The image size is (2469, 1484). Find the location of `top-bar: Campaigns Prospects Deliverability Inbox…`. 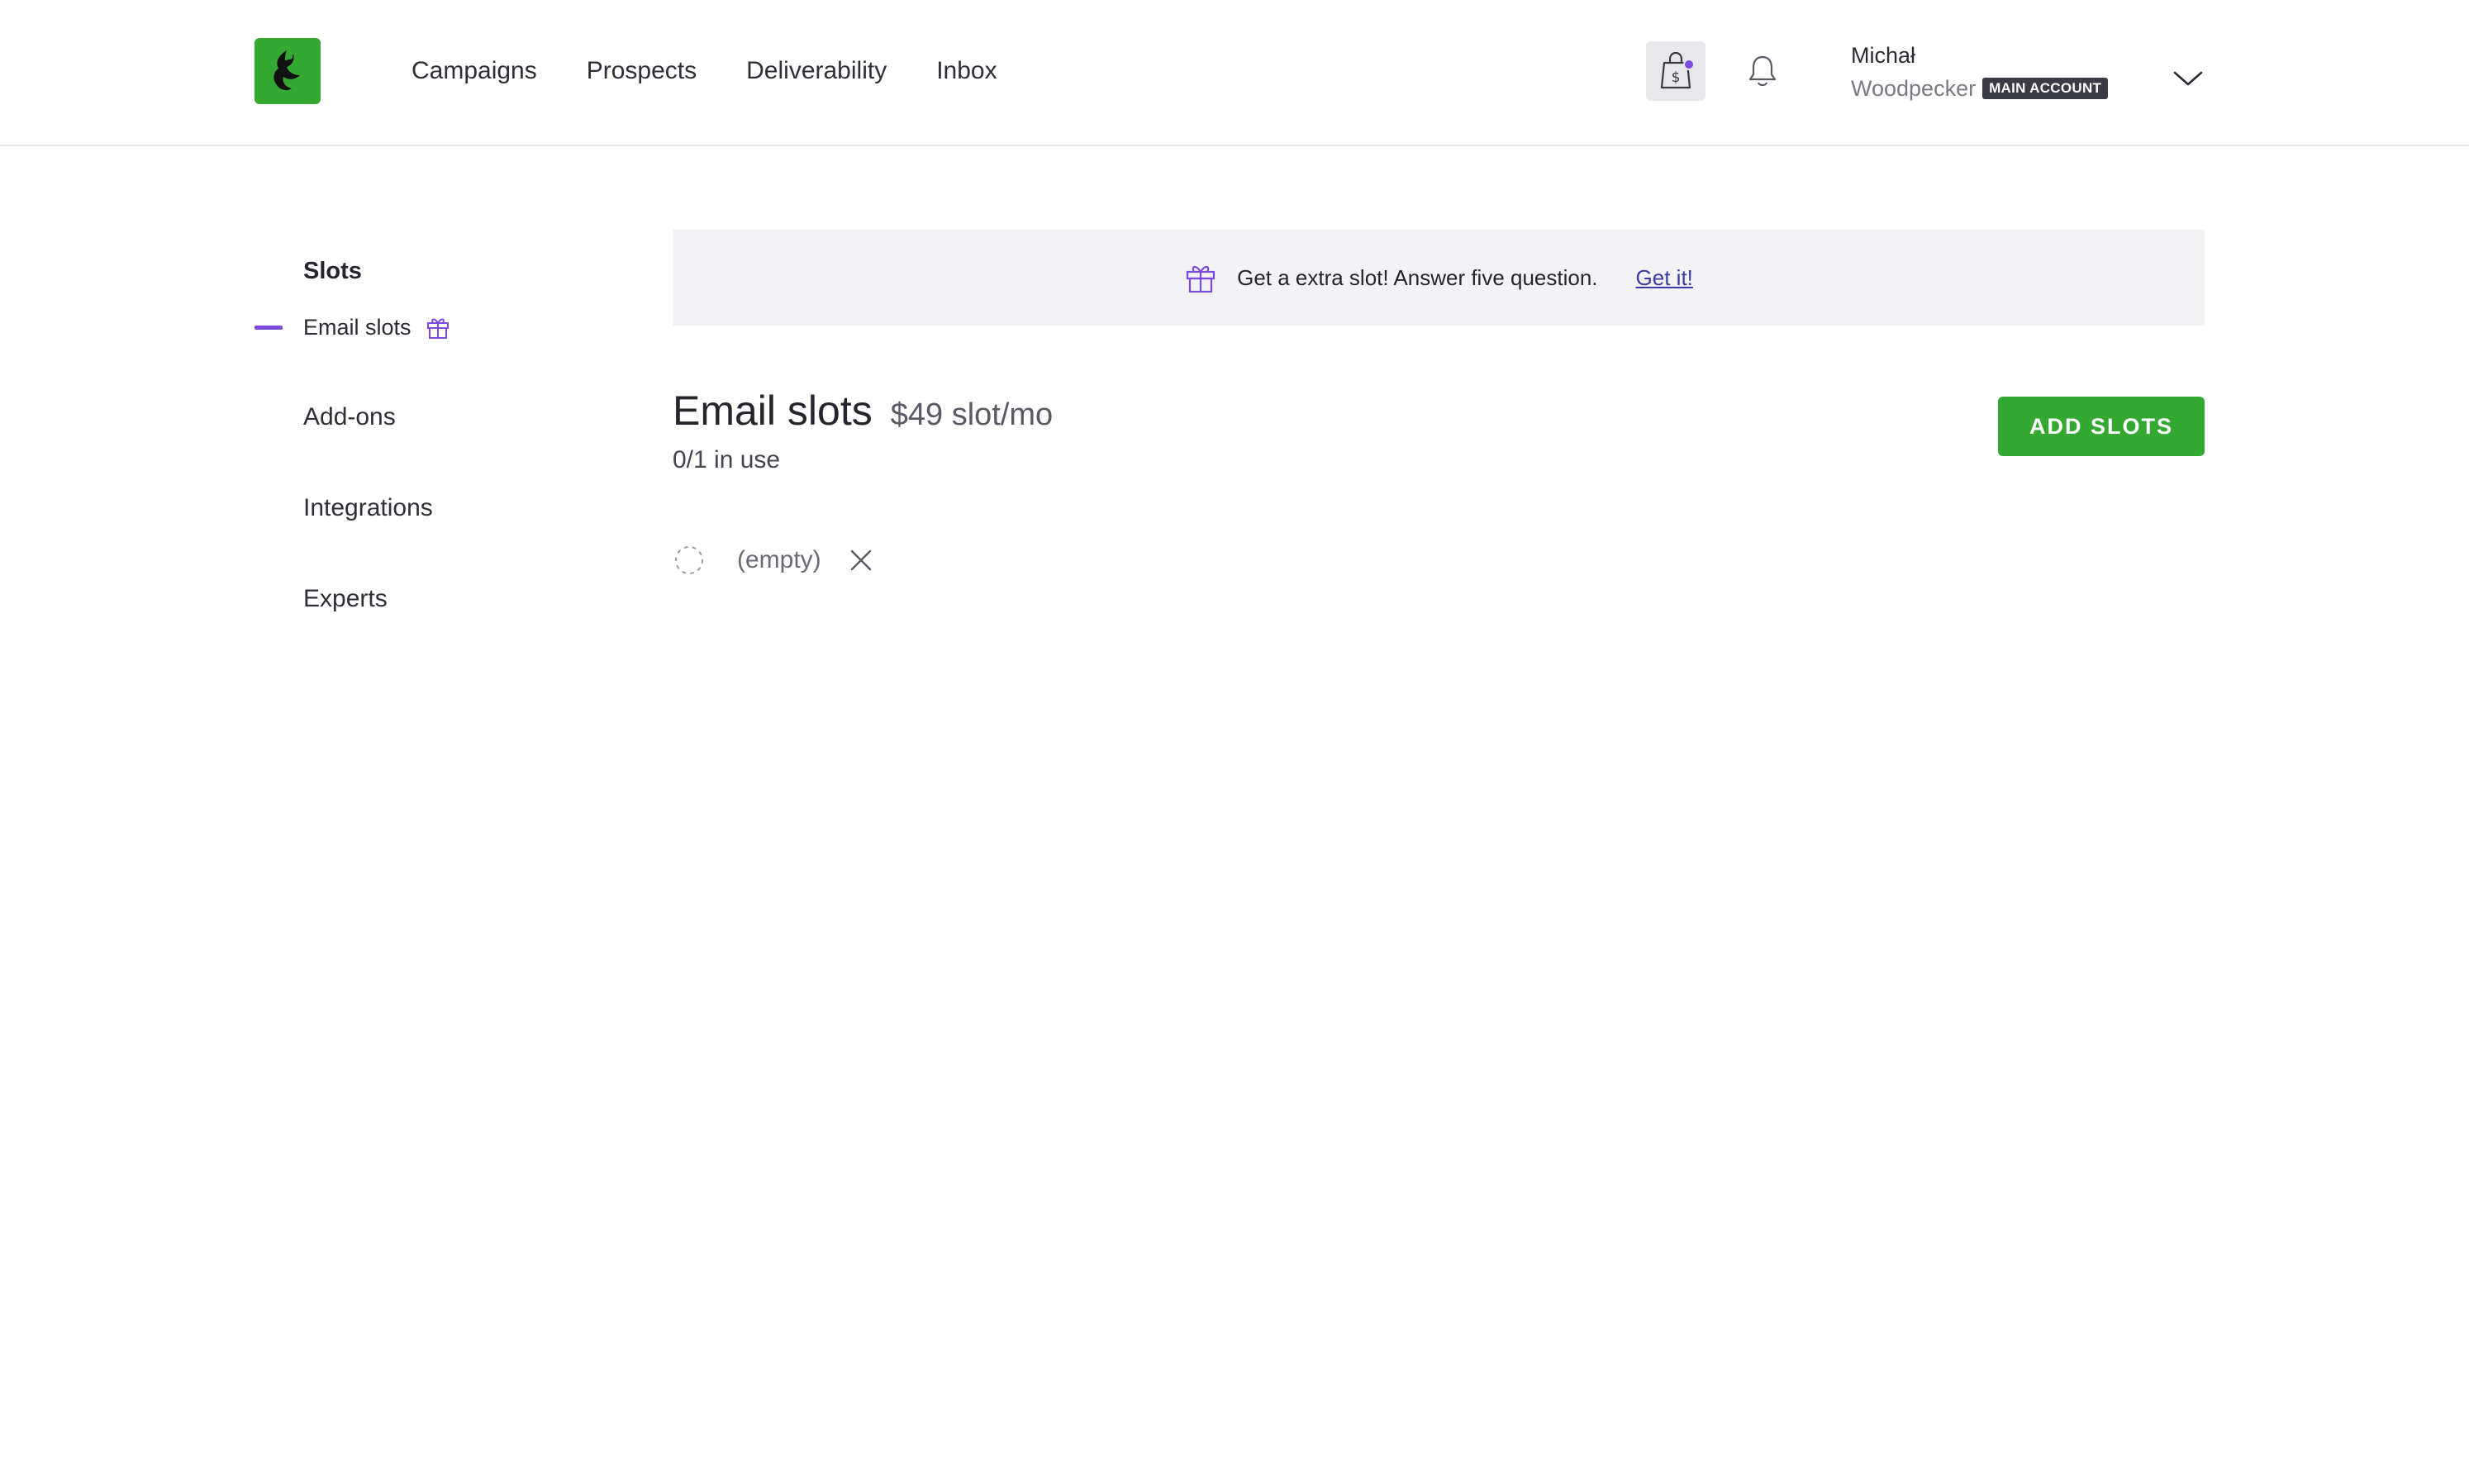

top-bar: Campaigns Prospects Deliverability Inbox… is located at coordinates (1234, 73).